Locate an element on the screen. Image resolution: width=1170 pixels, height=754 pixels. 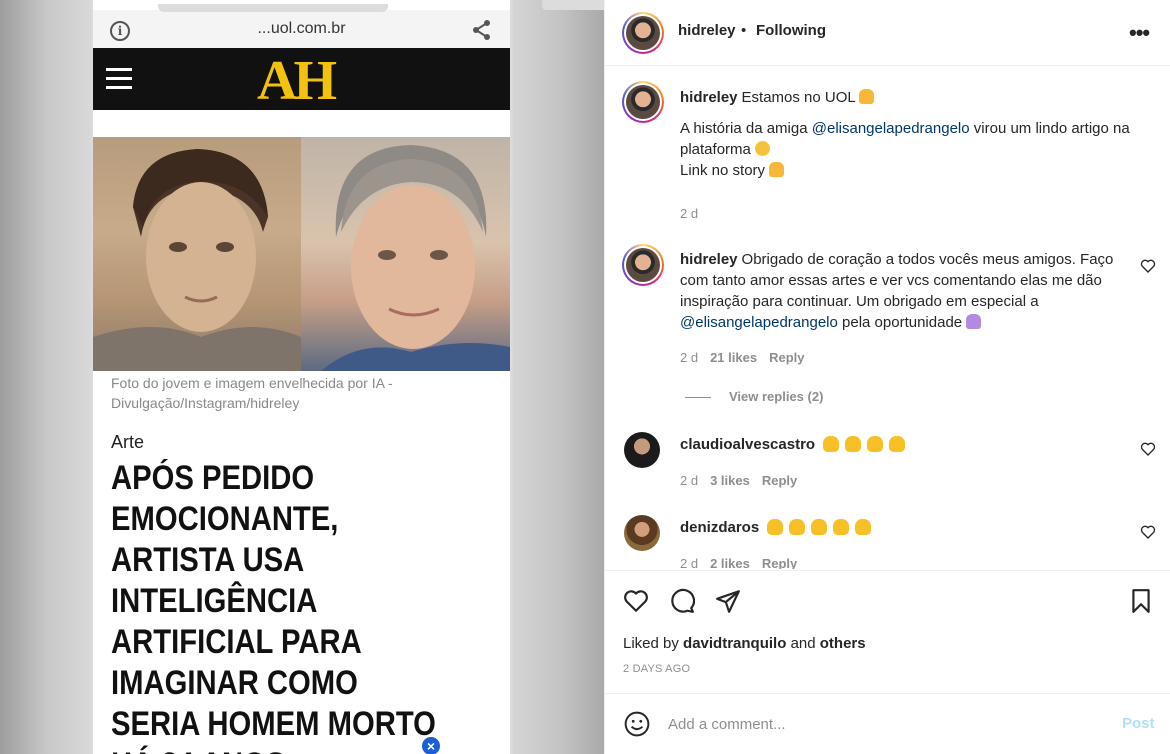
caption-username: hidreley is located at coordinates (709, 97).